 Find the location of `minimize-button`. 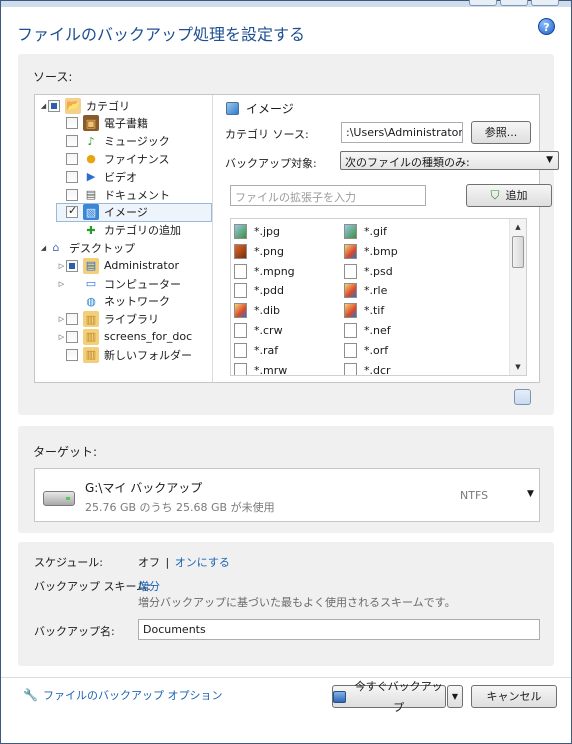

minimize-button is located at coordinates (483, 3).